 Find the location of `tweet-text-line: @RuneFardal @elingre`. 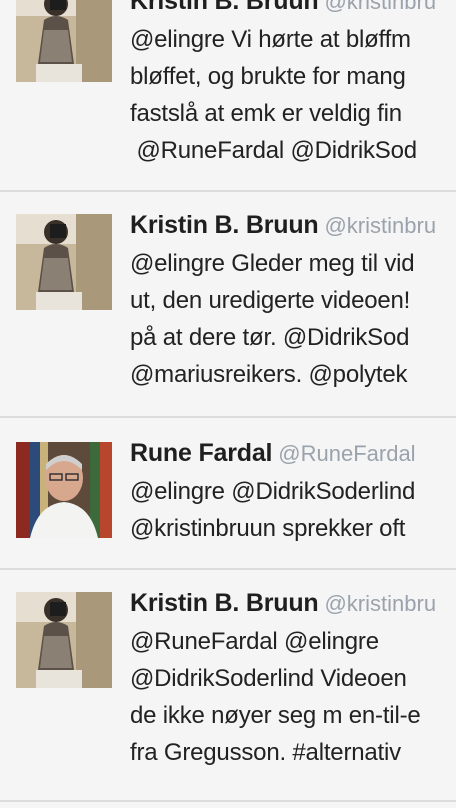

tweet-text-line: @RuneFardal @elingre is located at coordinates (254, 641).